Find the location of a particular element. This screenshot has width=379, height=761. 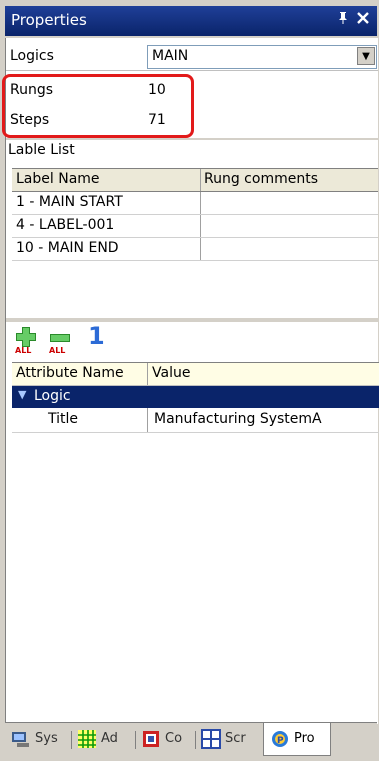

label-name-cell: 10 - MAIN END is located at coordinates (67, 248).